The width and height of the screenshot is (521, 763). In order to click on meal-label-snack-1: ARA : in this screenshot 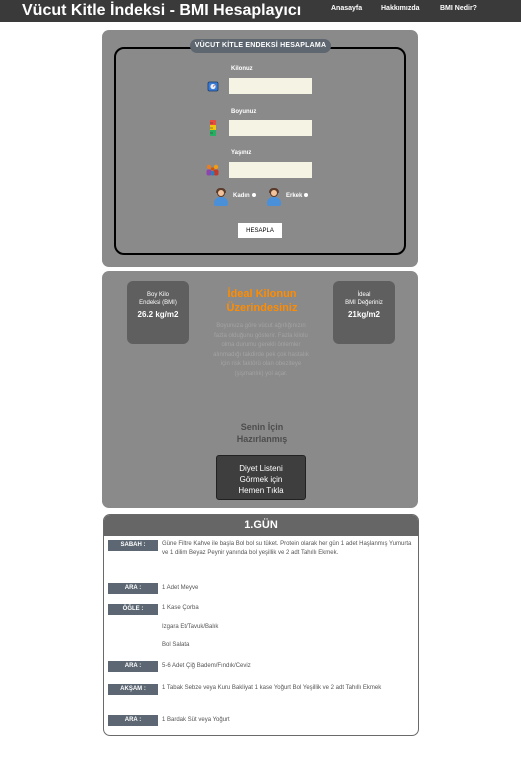, I will do `click(133, 588)`.